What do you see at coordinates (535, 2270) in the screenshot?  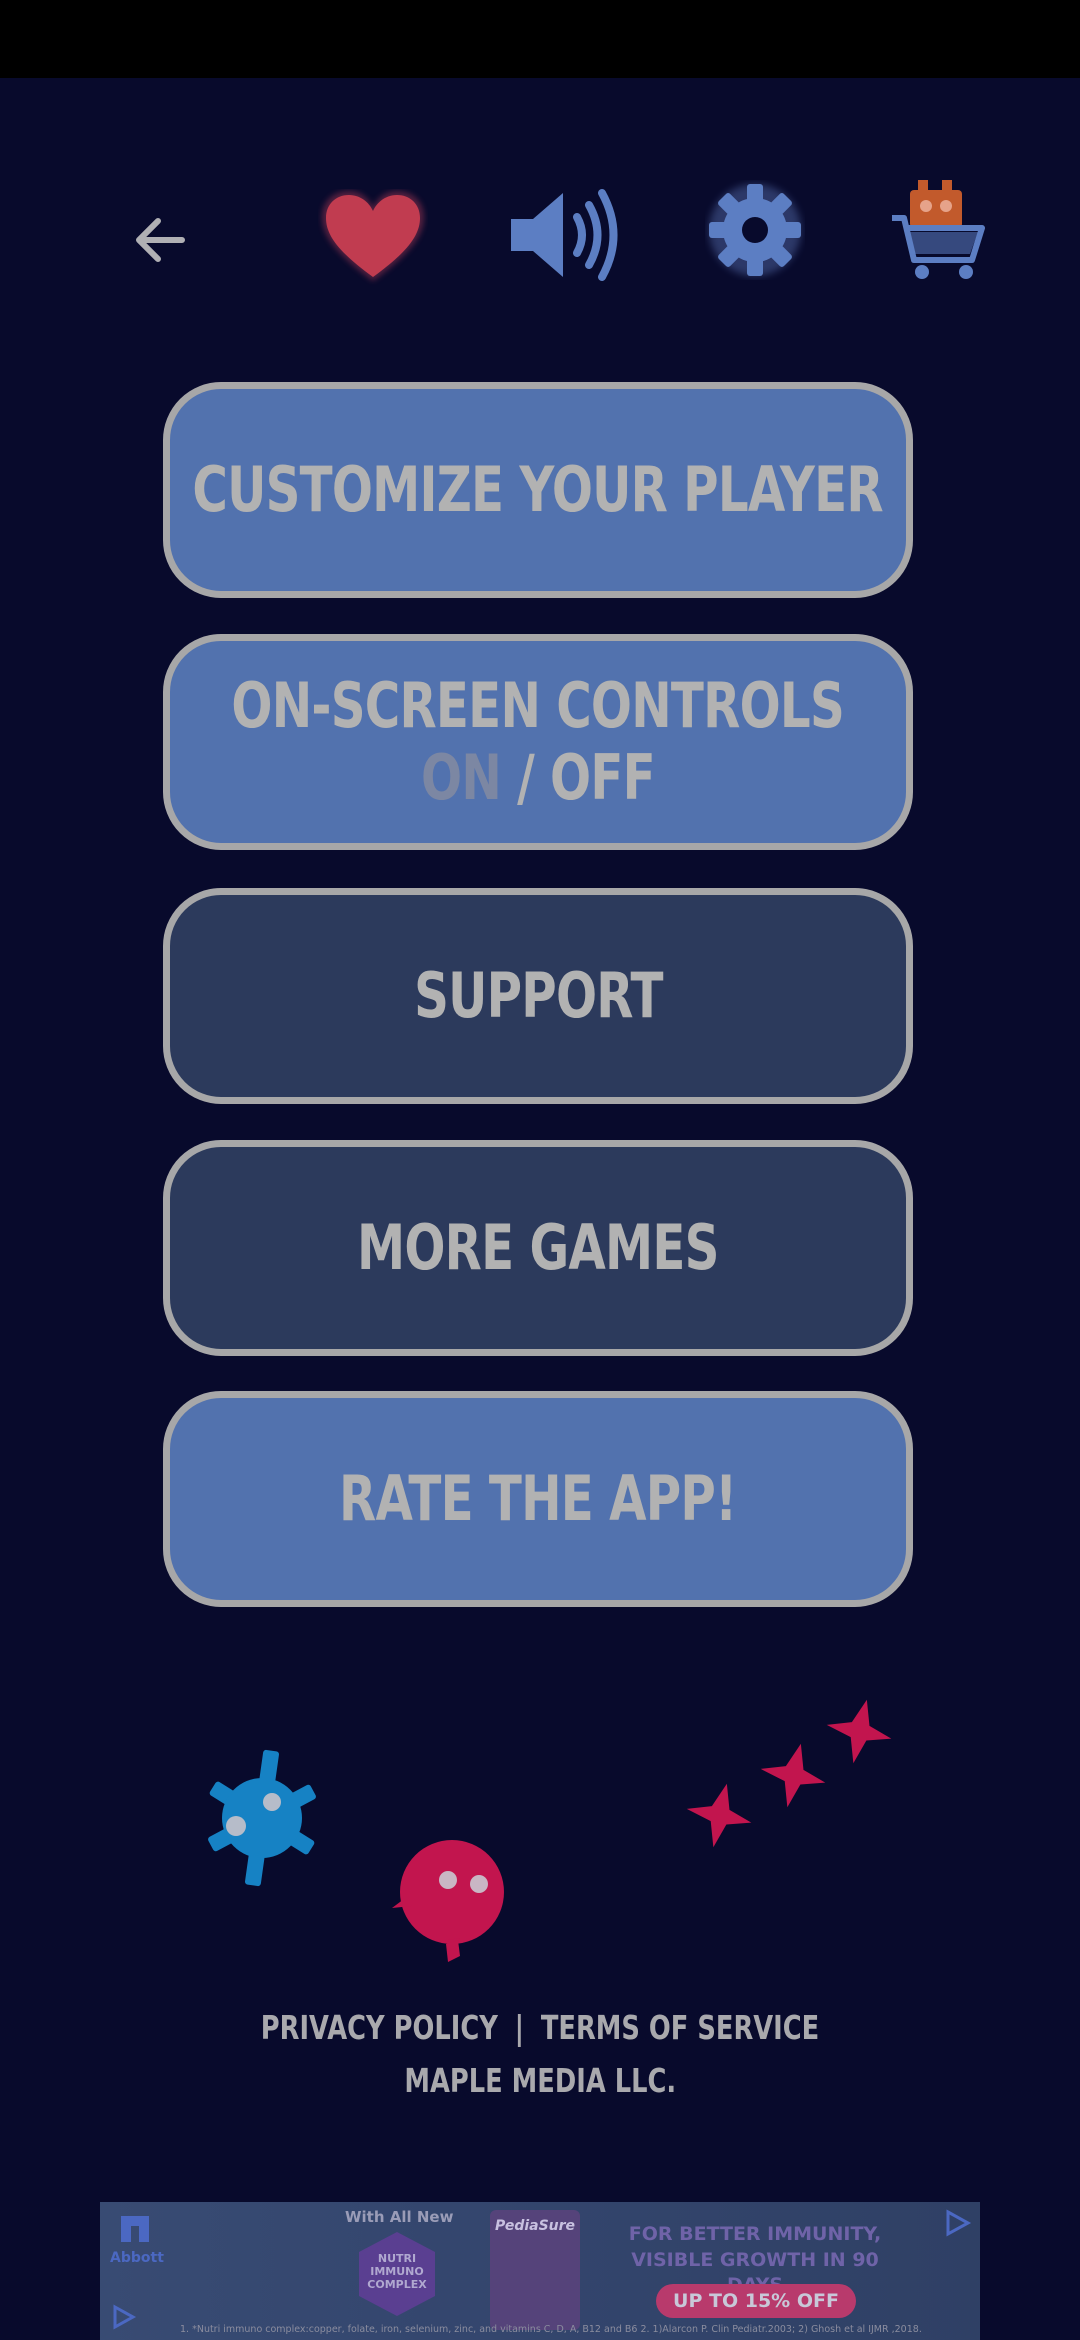 I see `ad-product-image: PediaSure` at bounding box center [535, 2270].